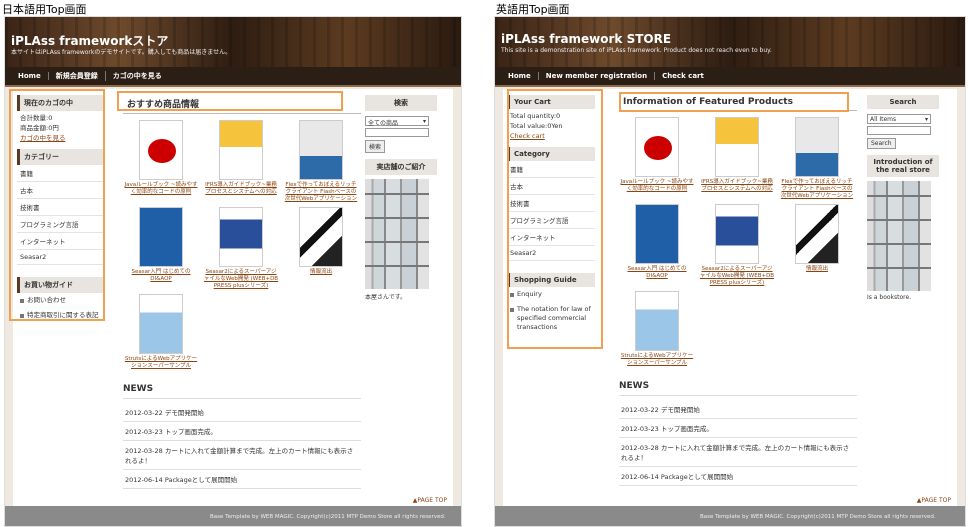  What do you see at coordinates (586, 39) in the screenshot?
I see `site-title: iPLAss framework STORE` at bounding box center [586, 39].